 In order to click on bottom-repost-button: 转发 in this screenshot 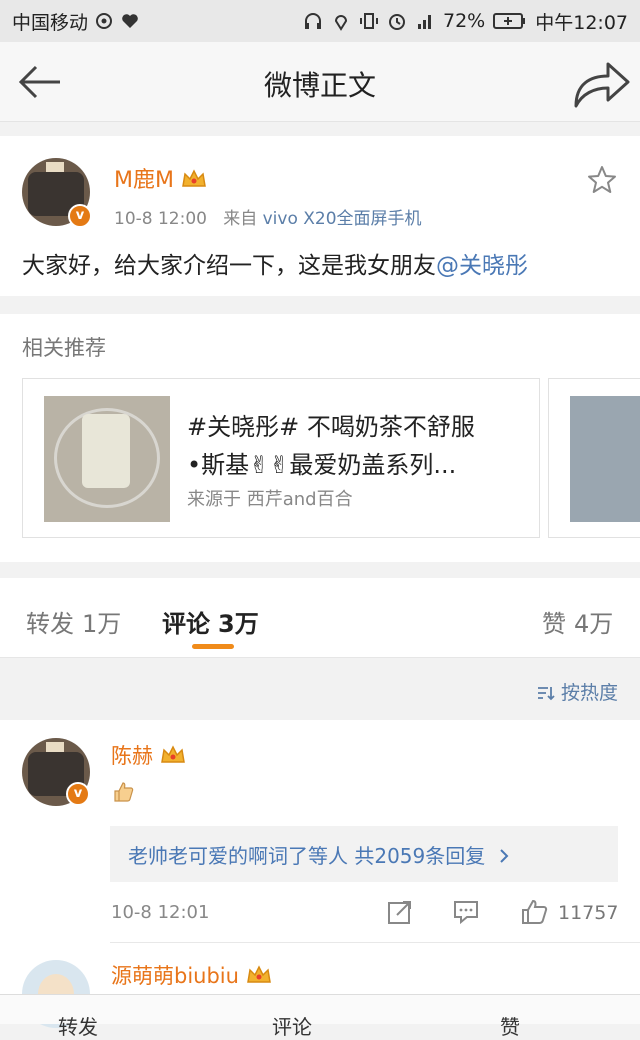, I will do `click(78, 1025)`.